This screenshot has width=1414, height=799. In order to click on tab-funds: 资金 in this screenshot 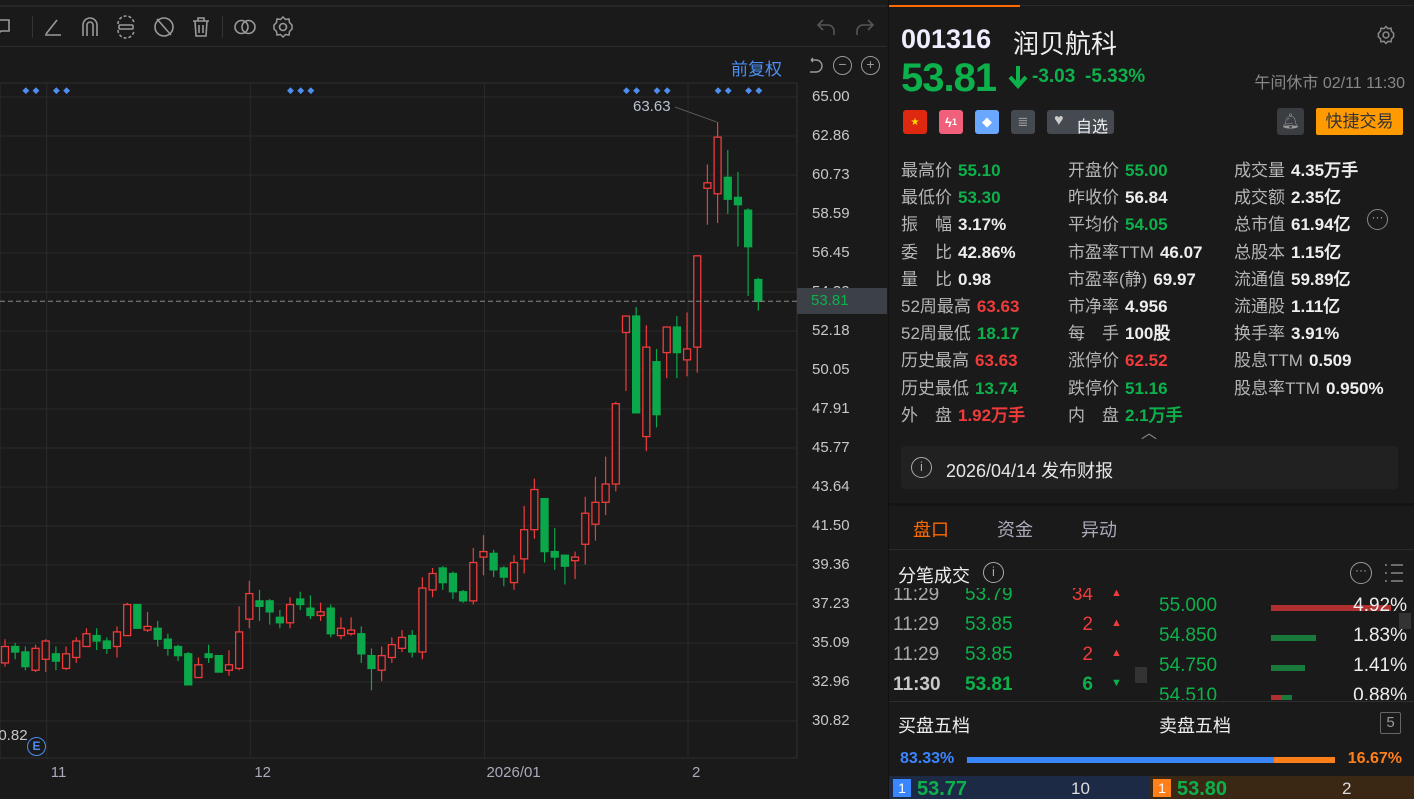, I will do `click(1015, 529)`.